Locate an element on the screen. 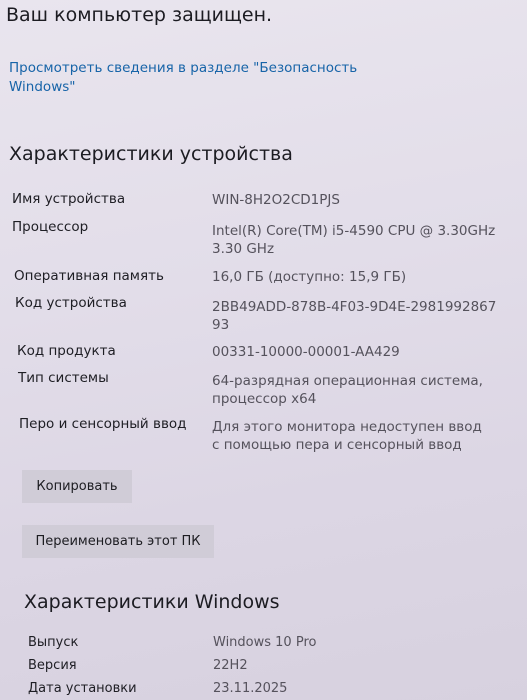 This screenshot has width=527, height=700. win-label-version: Версия is located at coordinates (52, 665).